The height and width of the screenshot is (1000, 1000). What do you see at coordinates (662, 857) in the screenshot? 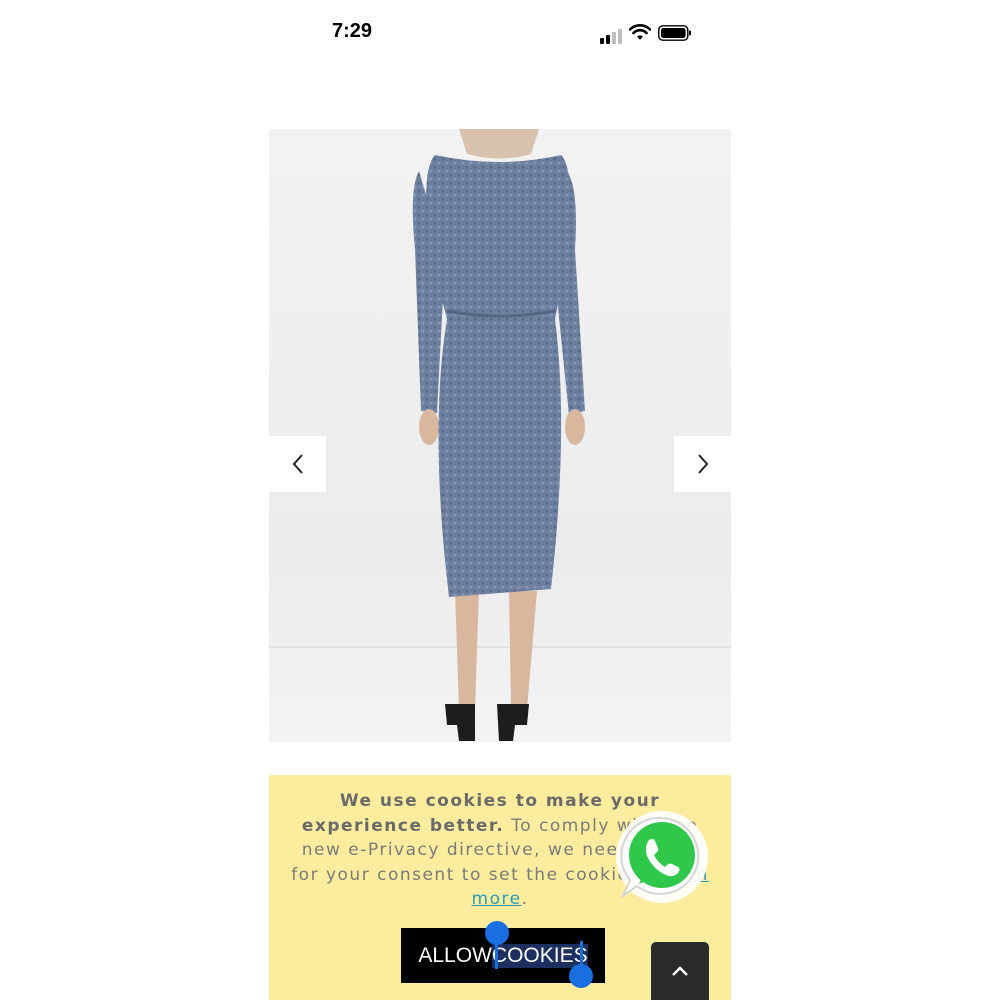
I see `whatsapp-icon` at bounding box center [662, 857].